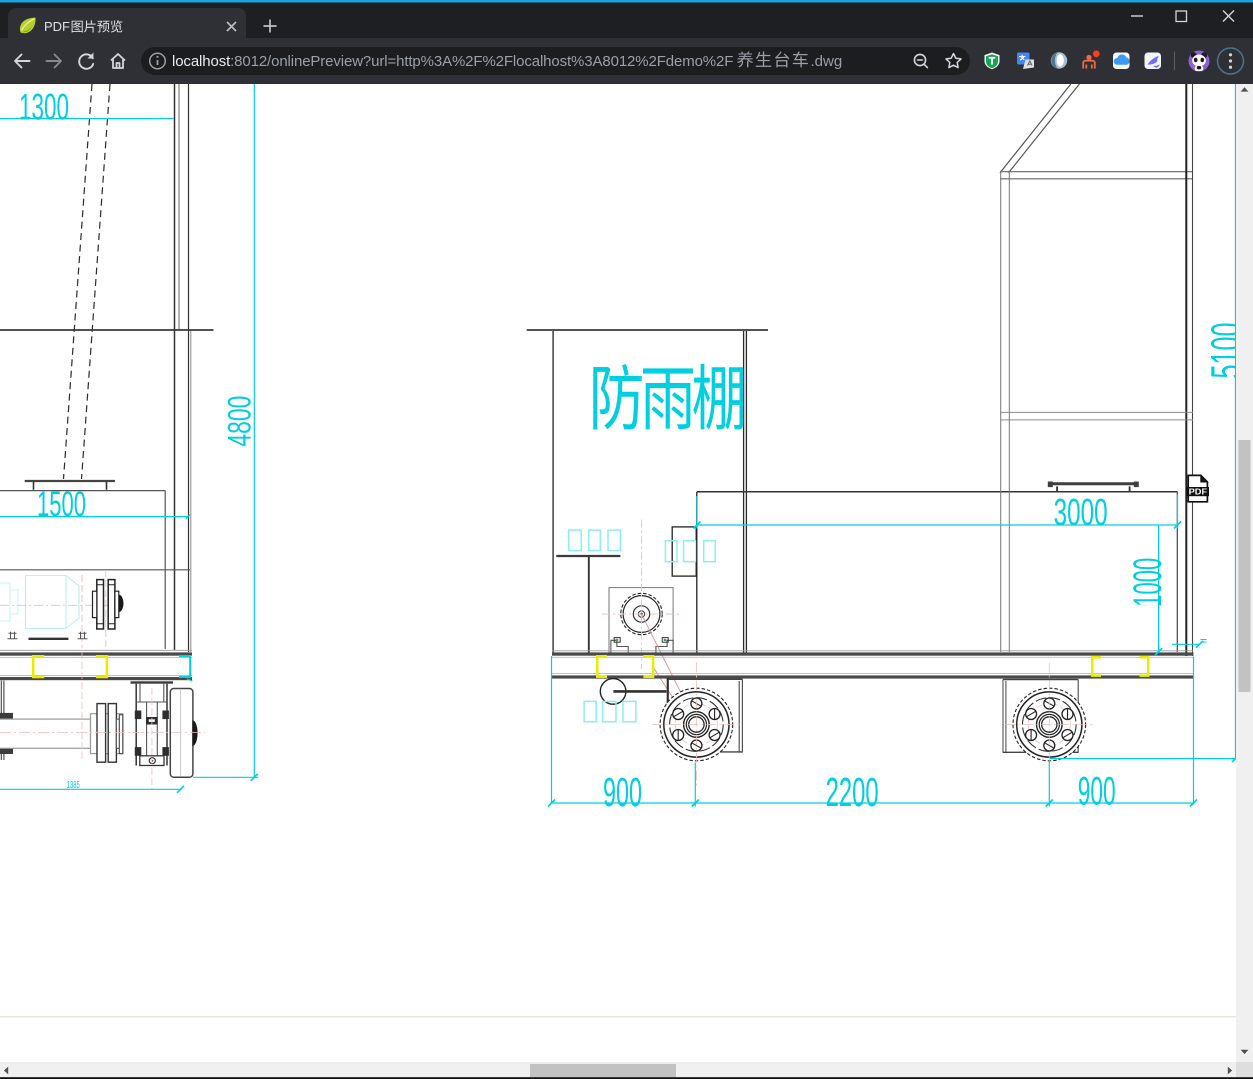 This screenshot has height=1079, width=1253. I want to click on svg-text: 1000, so click(1148, 582).